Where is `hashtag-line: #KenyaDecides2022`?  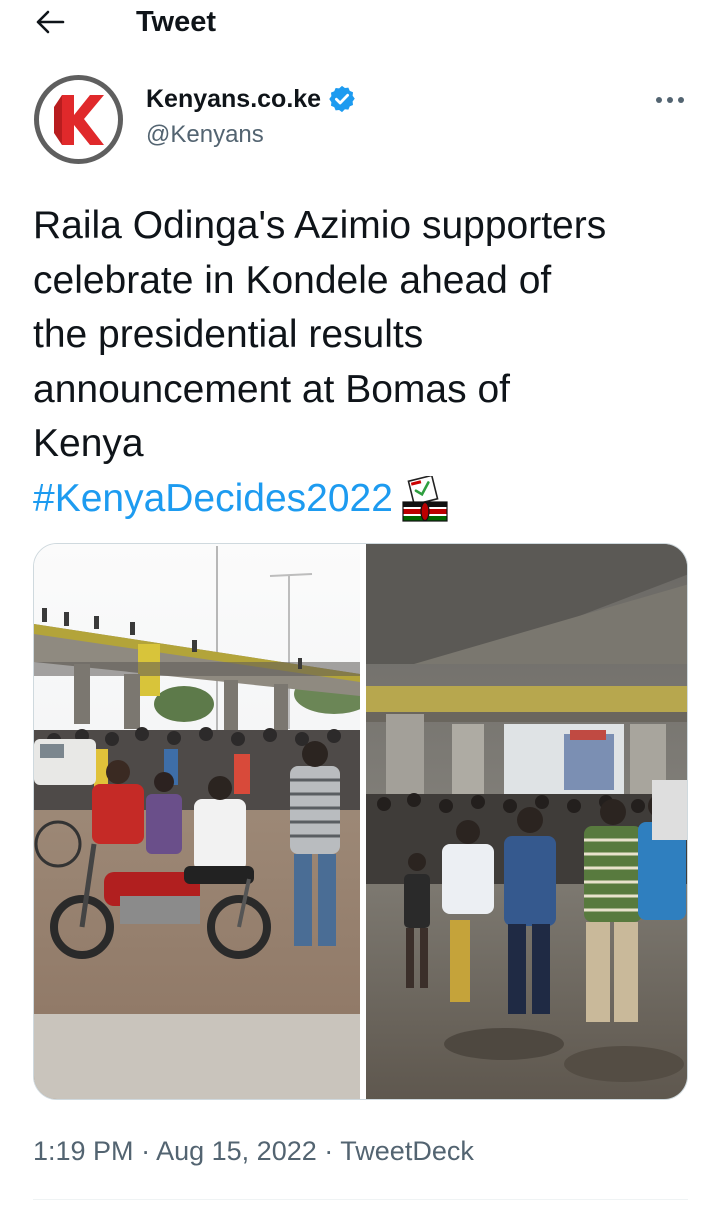 hashtag-line: #KenyaDecides2022 is located at coordinates (363, 499).